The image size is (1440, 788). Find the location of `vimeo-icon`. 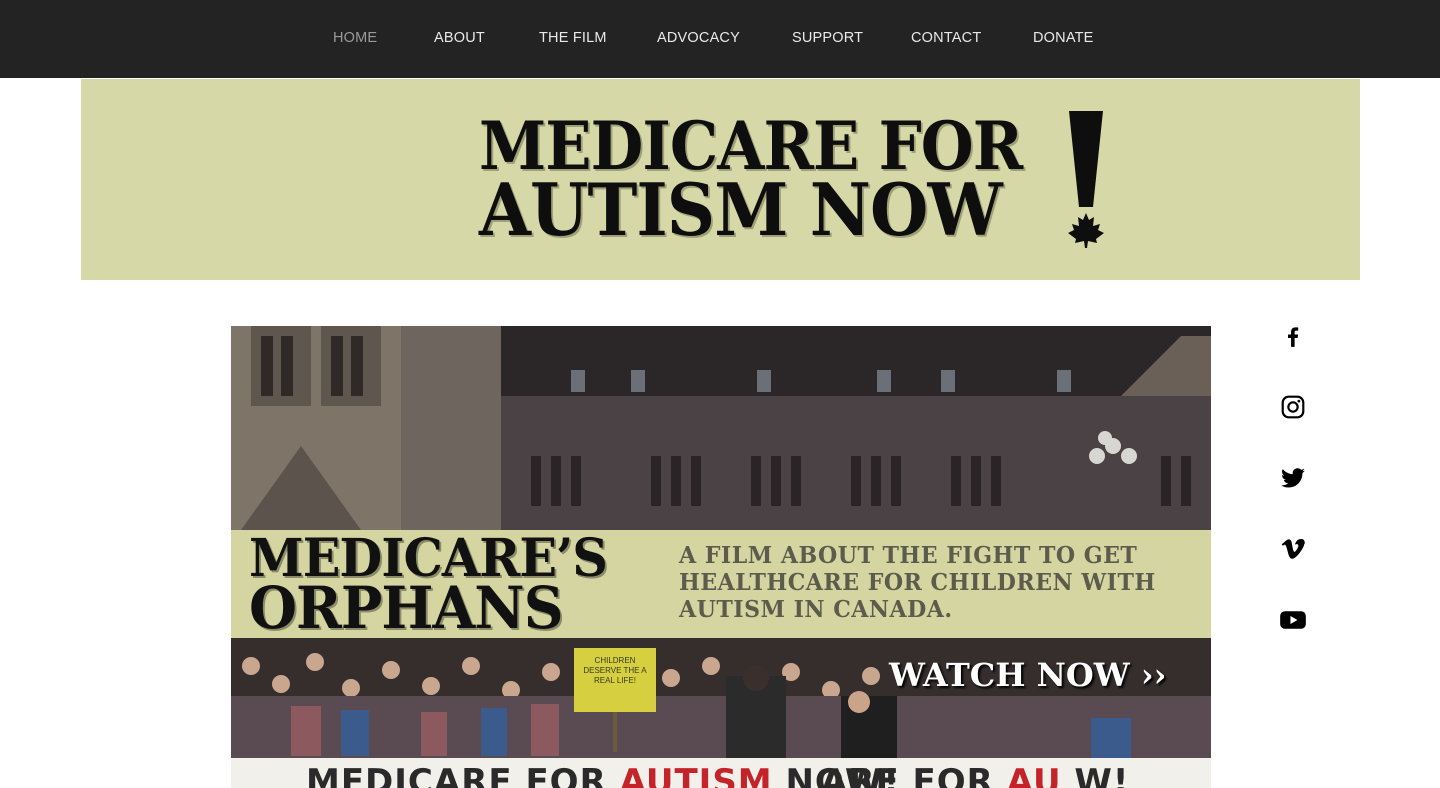

vimeo-icon is located at coordinates (1293, 549).